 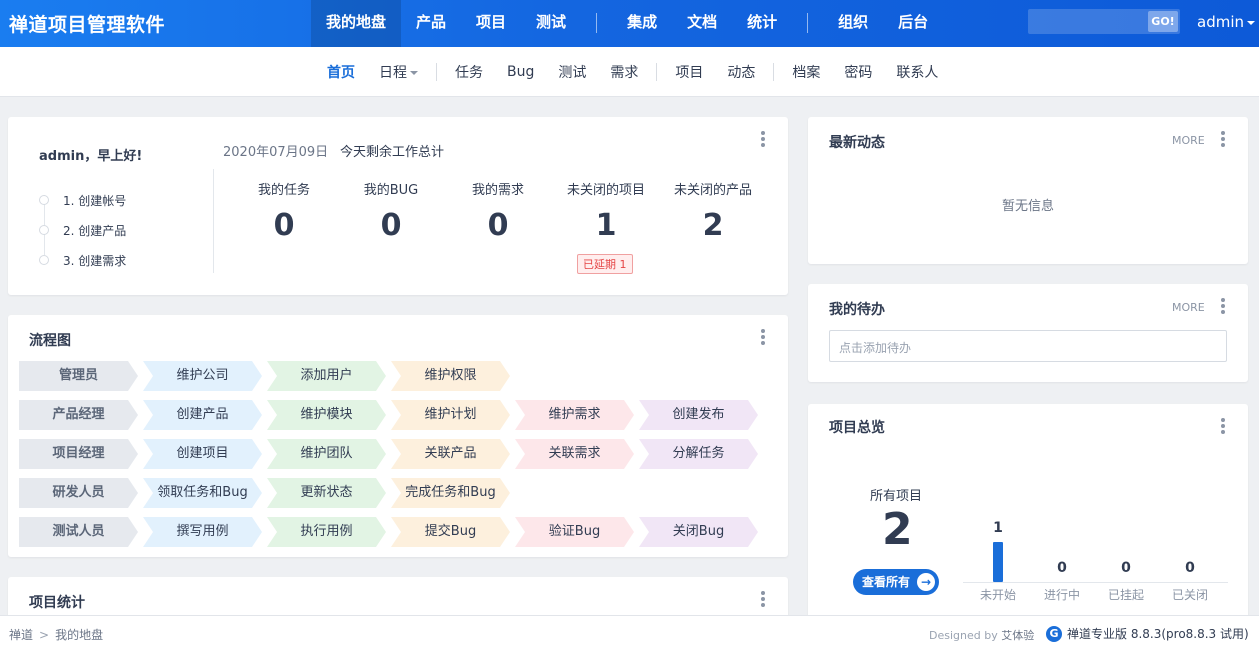 I want to click on stat-open-products: 未关闭的产品 2, so click(x=713, y=211).